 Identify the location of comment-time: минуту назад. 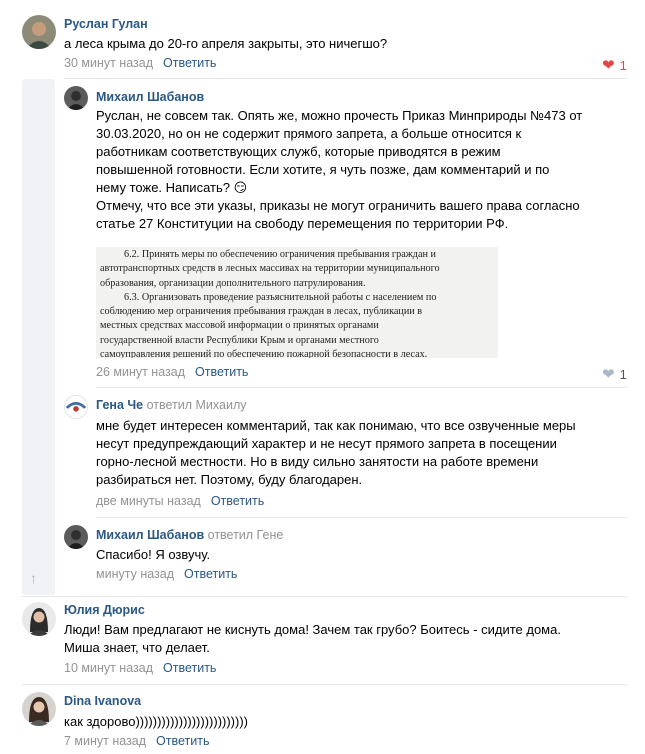
(135, 574).